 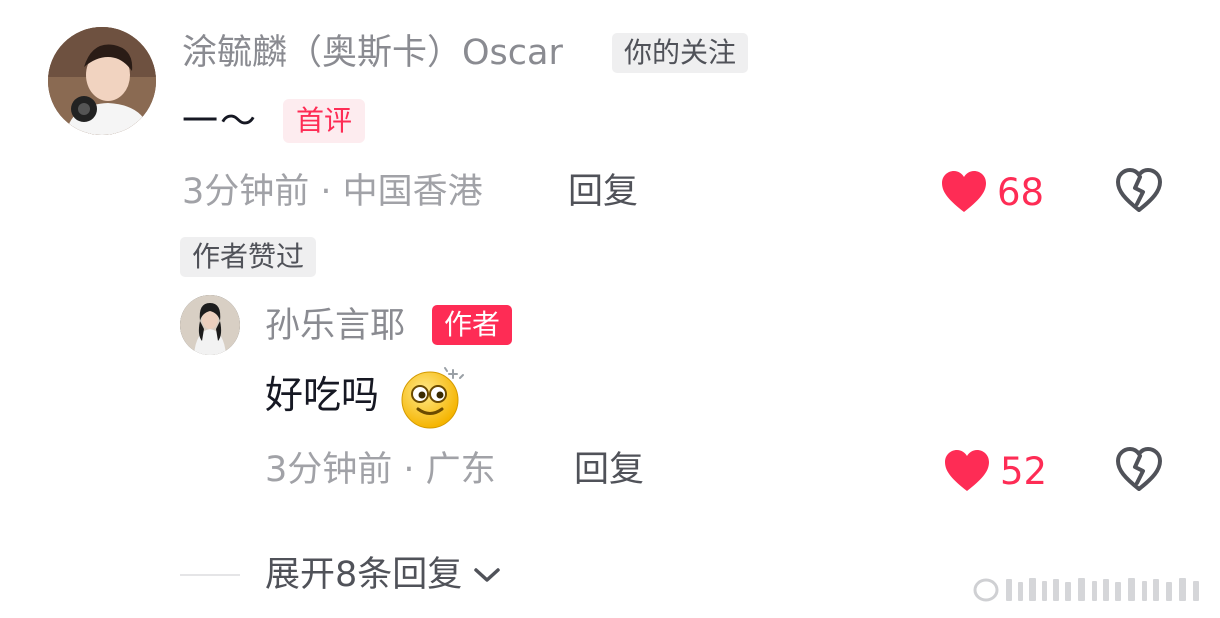 I want to click on comment-meta: 3分钟前 · 中国香港, so click(x=332, y=192).